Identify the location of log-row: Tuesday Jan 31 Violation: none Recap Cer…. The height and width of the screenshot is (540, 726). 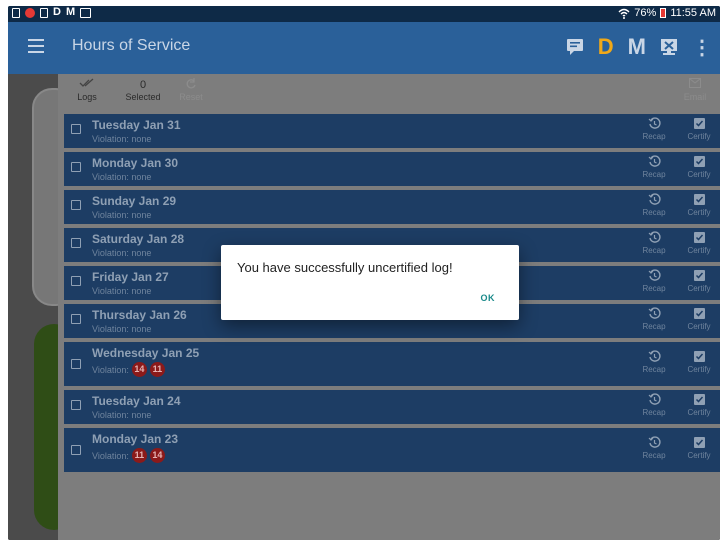
(392, 131).